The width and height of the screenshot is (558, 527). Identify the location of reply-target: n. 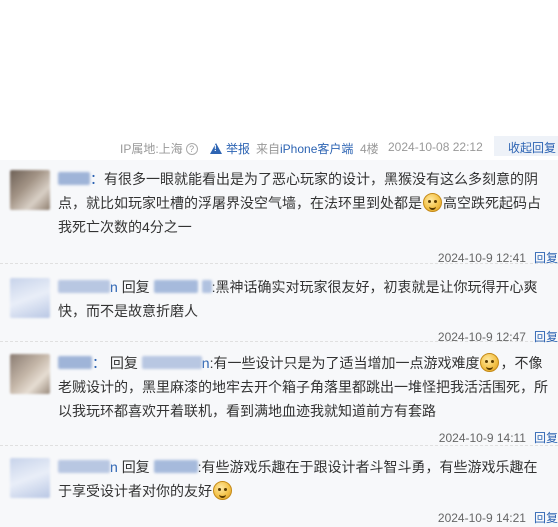
(175, 363).